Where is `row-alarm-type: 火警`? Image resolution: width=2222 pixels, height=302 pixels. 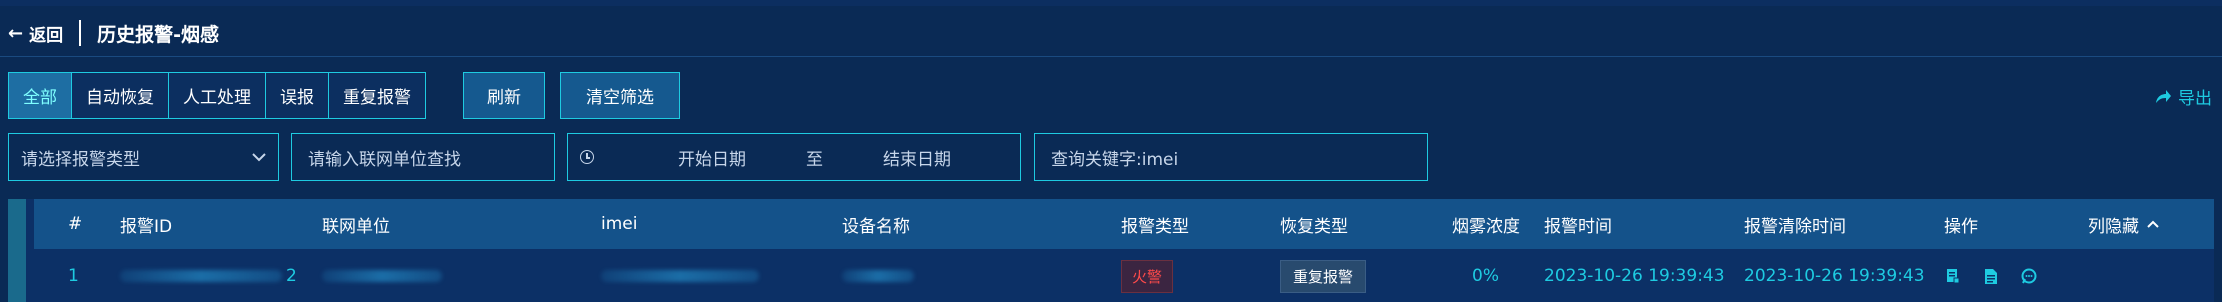
row-alarm-type: 火警 is located at coordinates (1147, 276).